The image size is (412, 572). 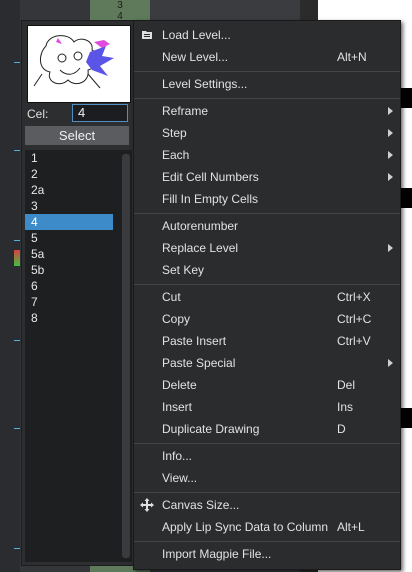 What do you see at coordinates (267, 155) in the screenshot?
I see `menu-item-each: Each` at bounding box center [267, 155].